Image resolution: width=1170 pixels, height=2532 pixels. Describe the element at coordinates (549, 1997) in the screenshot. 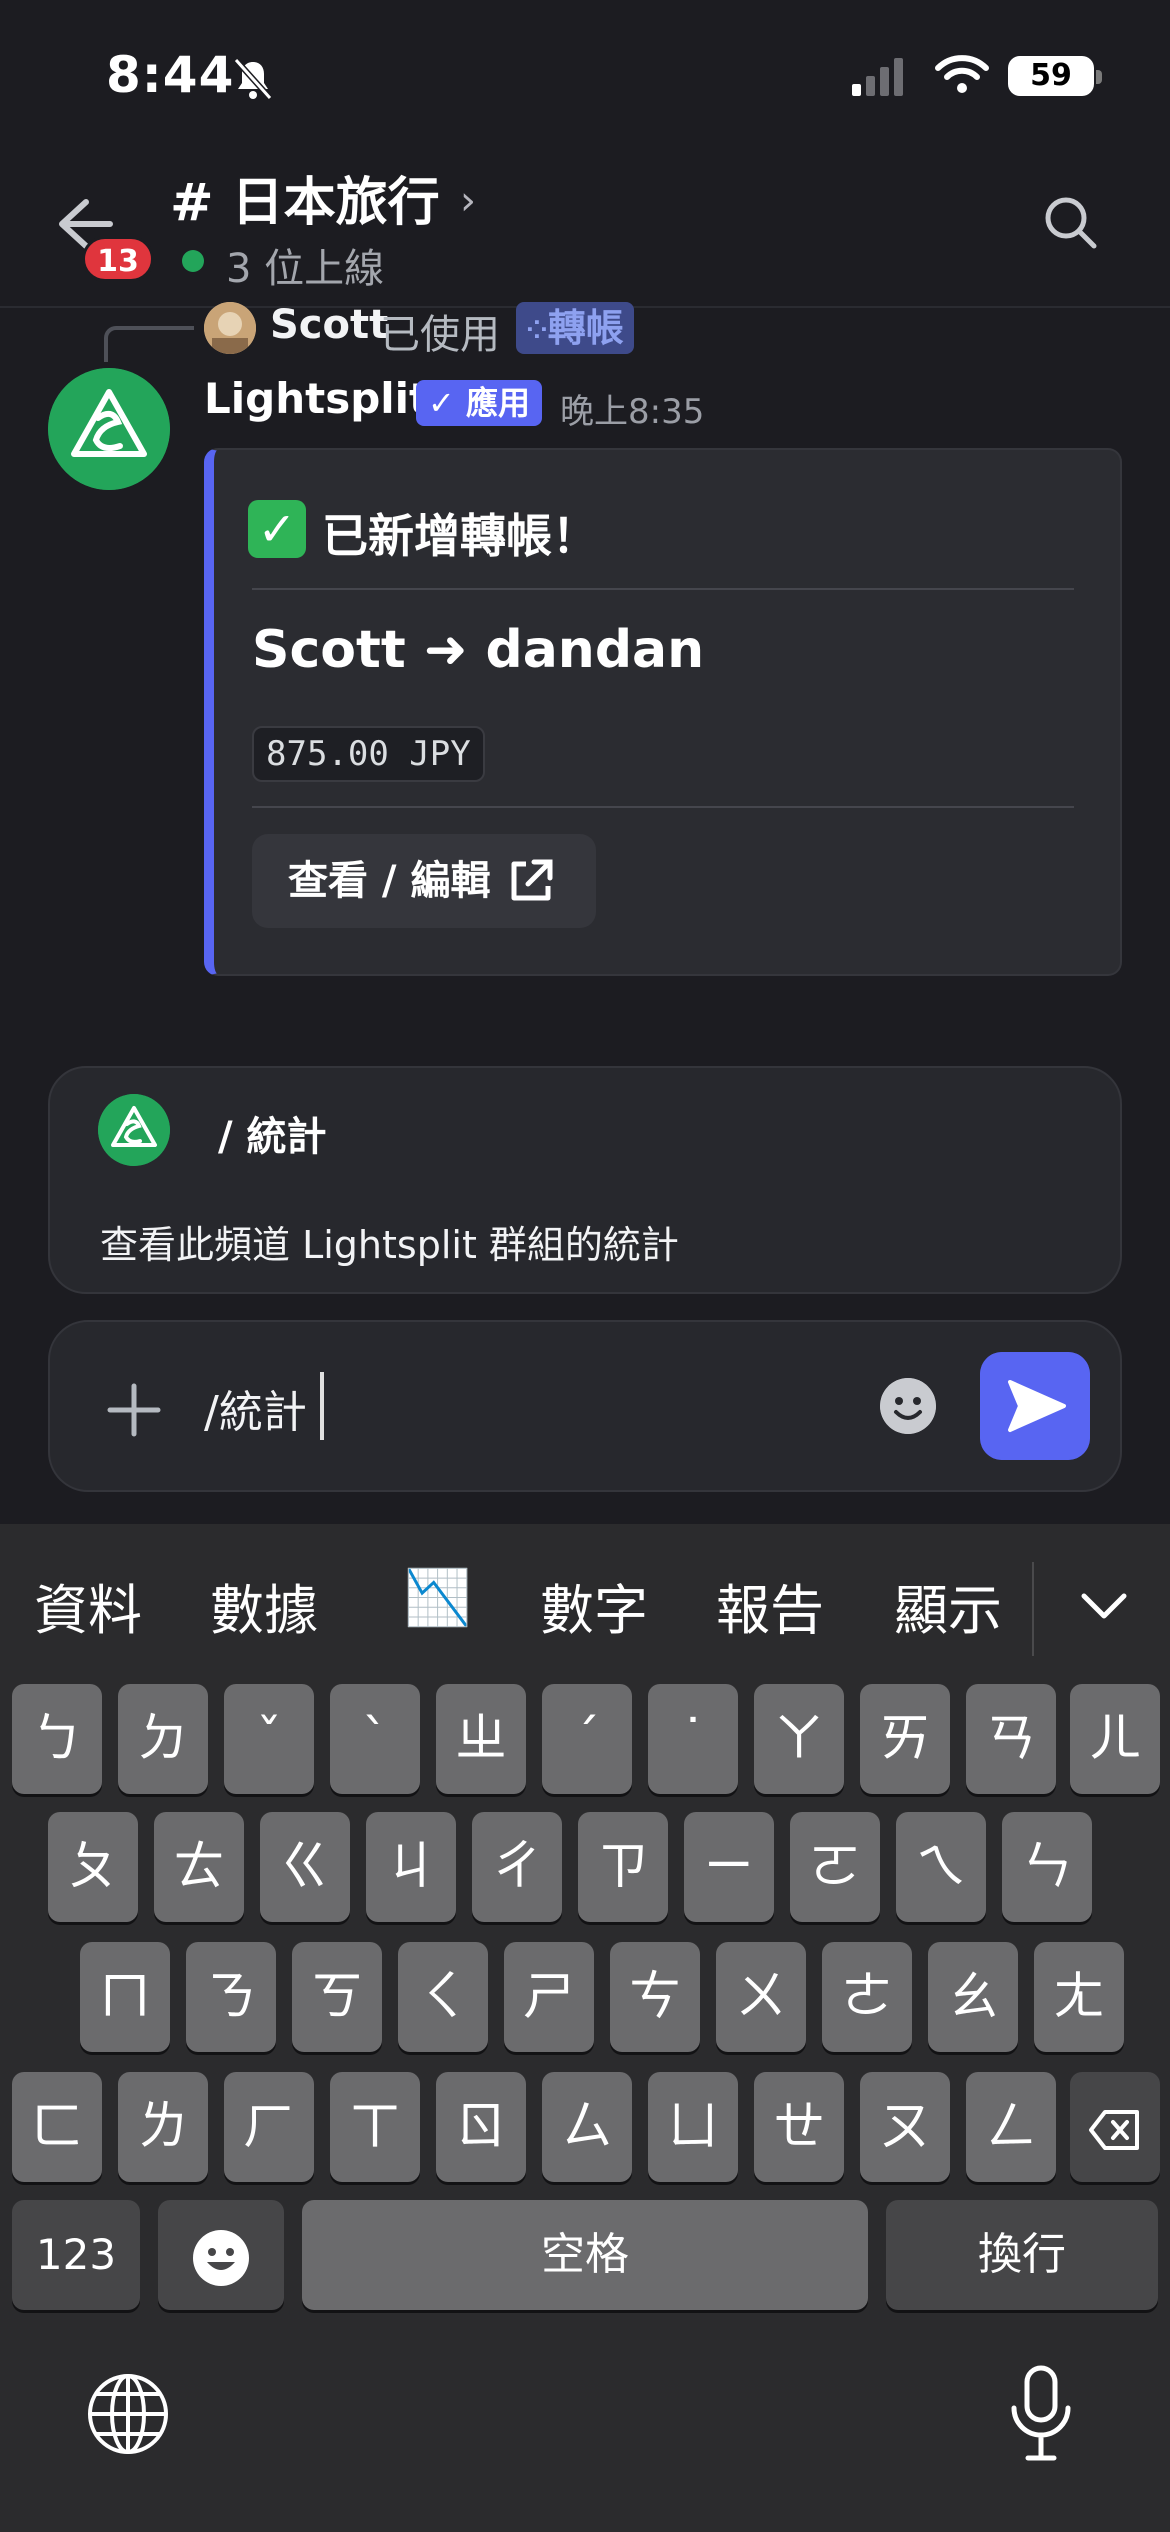

I see `key: ㄕ` at that location.